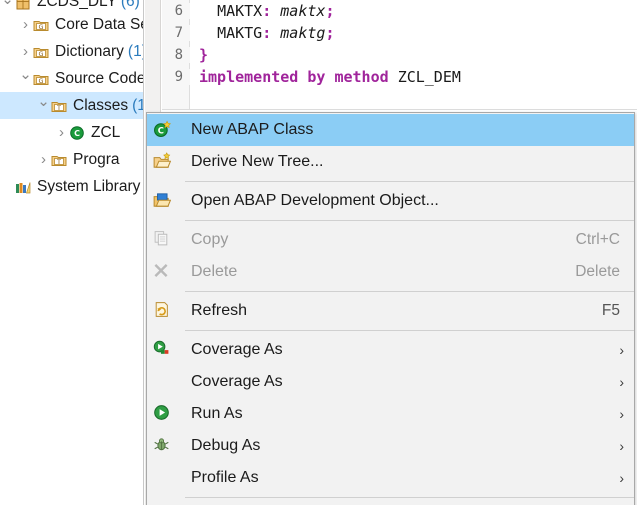 The image size is (637, 505). I want to click on tree-item-source-code-library: ⌄GSource Code Library(3), so click(71, 78).